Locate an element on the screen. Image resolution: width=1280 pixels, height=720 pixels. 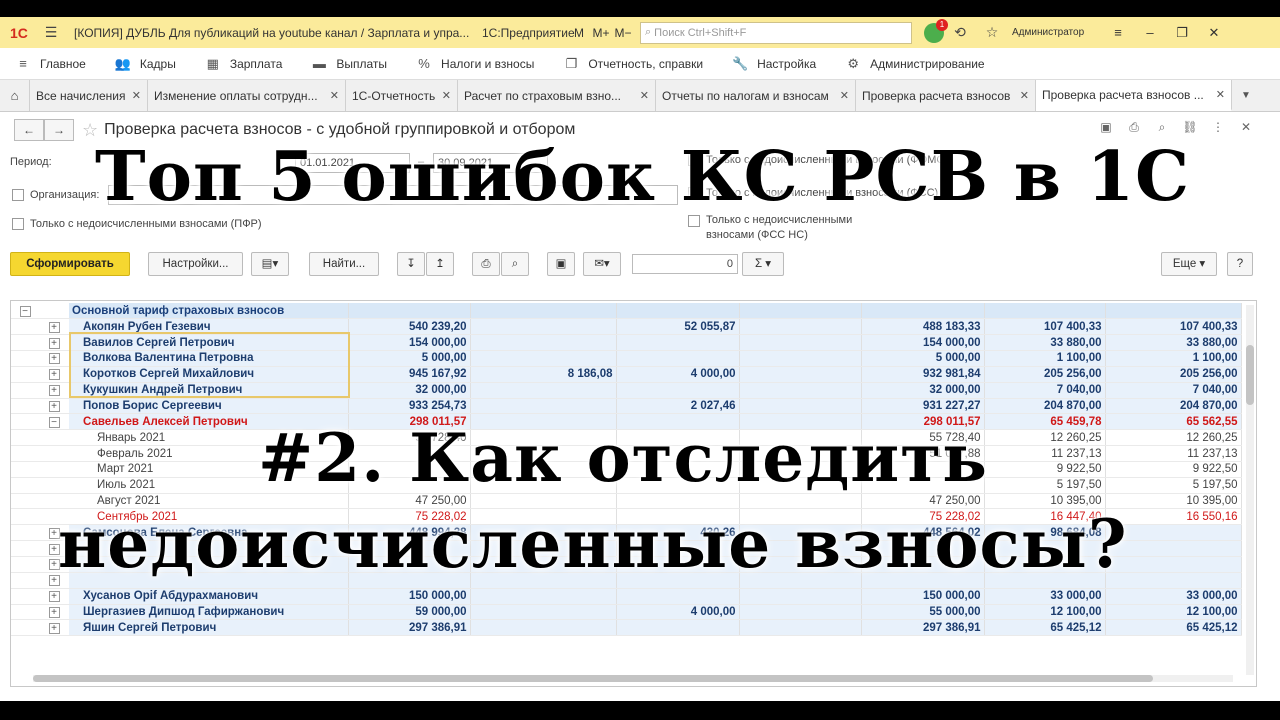
menu-item-admin: ⚙ Администрирование is located at coordinates (914, 64).